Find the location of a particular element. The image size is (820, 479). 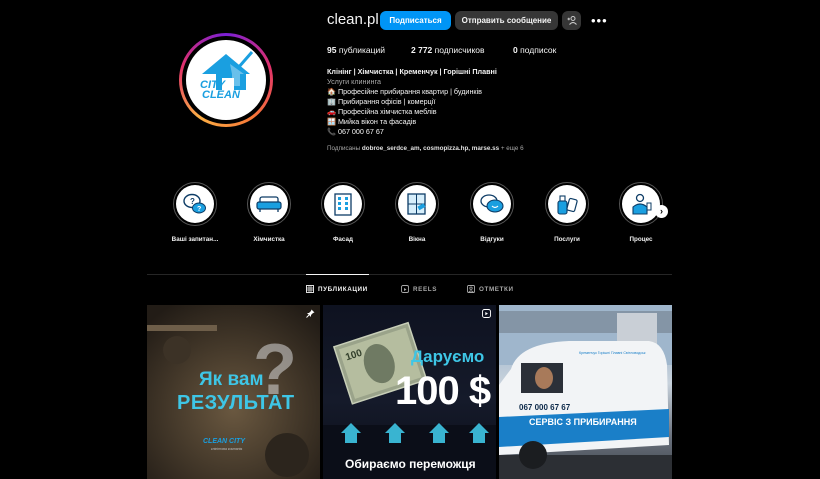

post-caption: Обираємо переможця is located at coordinates (410, 464).